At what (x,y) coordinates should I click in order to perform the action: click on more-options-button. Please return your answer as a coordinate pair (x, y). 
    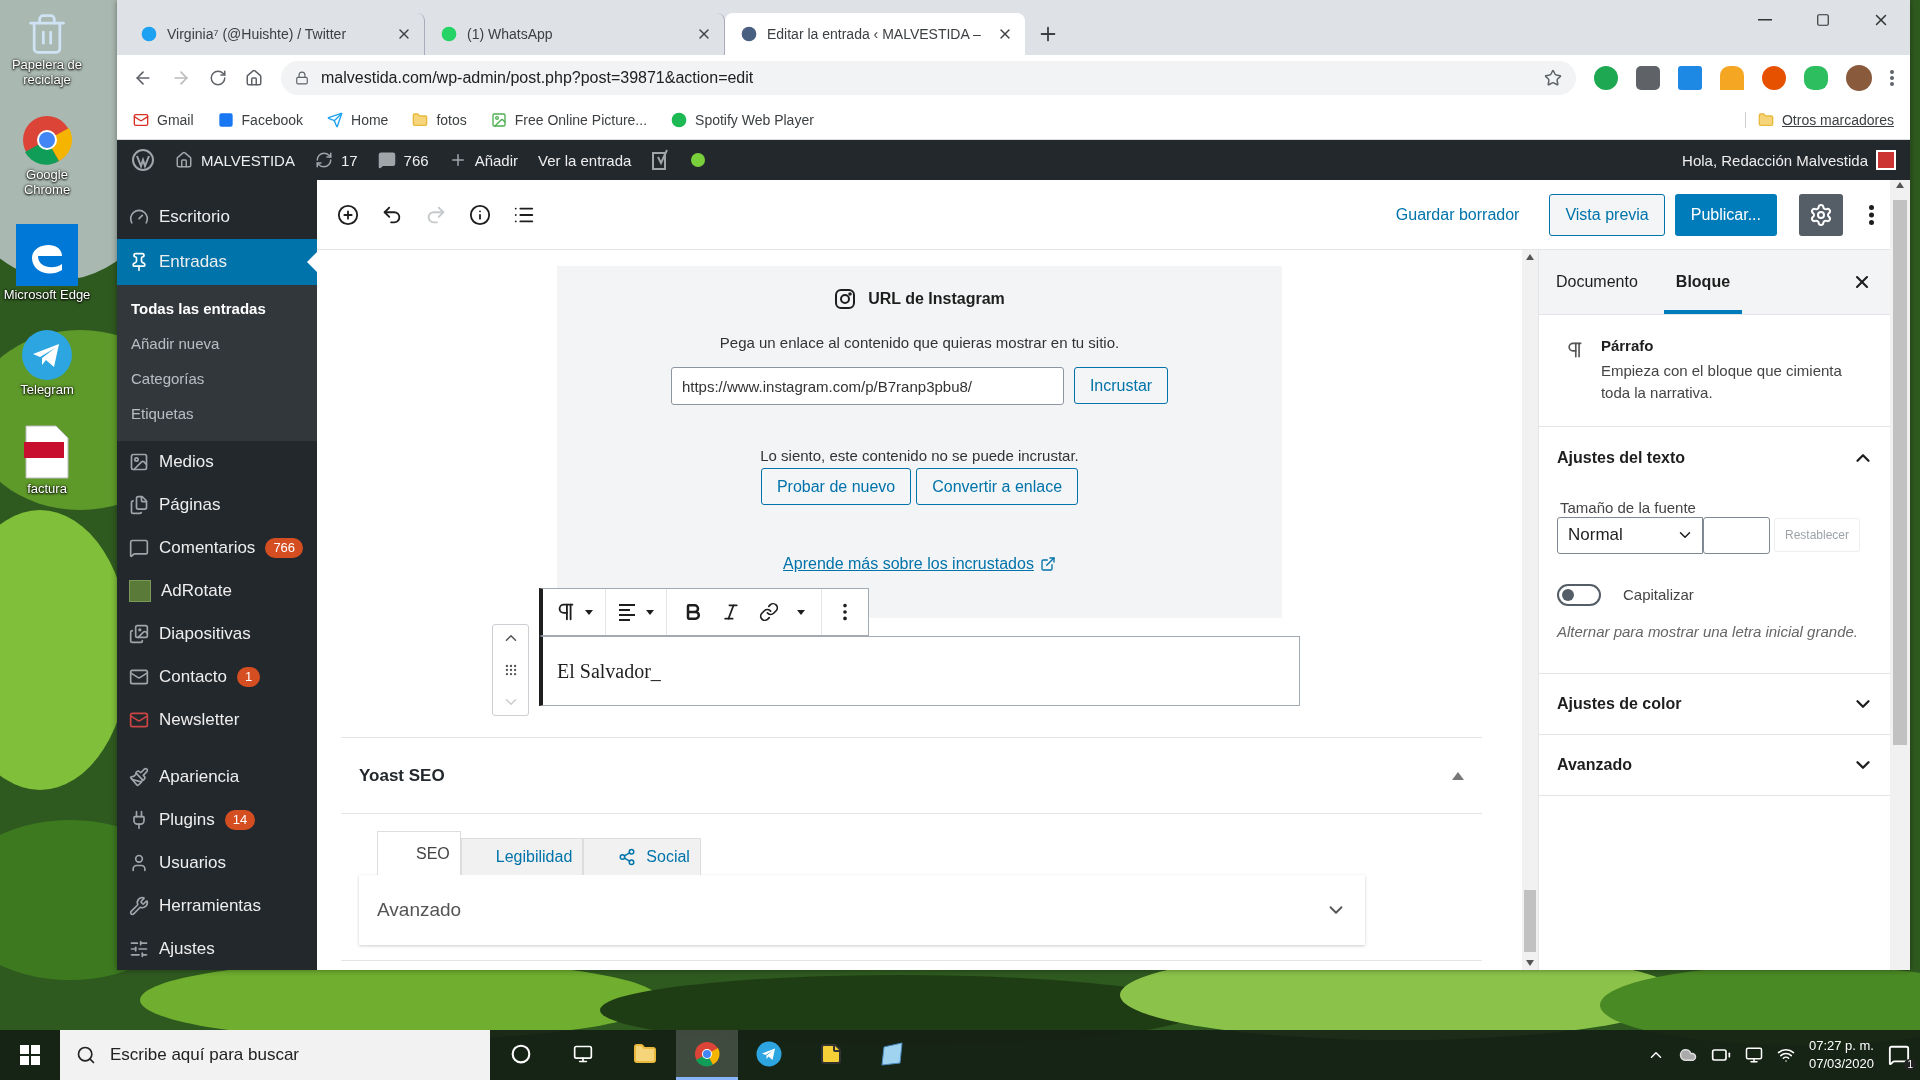
    Looking at the image, I should click on (1871, 214).